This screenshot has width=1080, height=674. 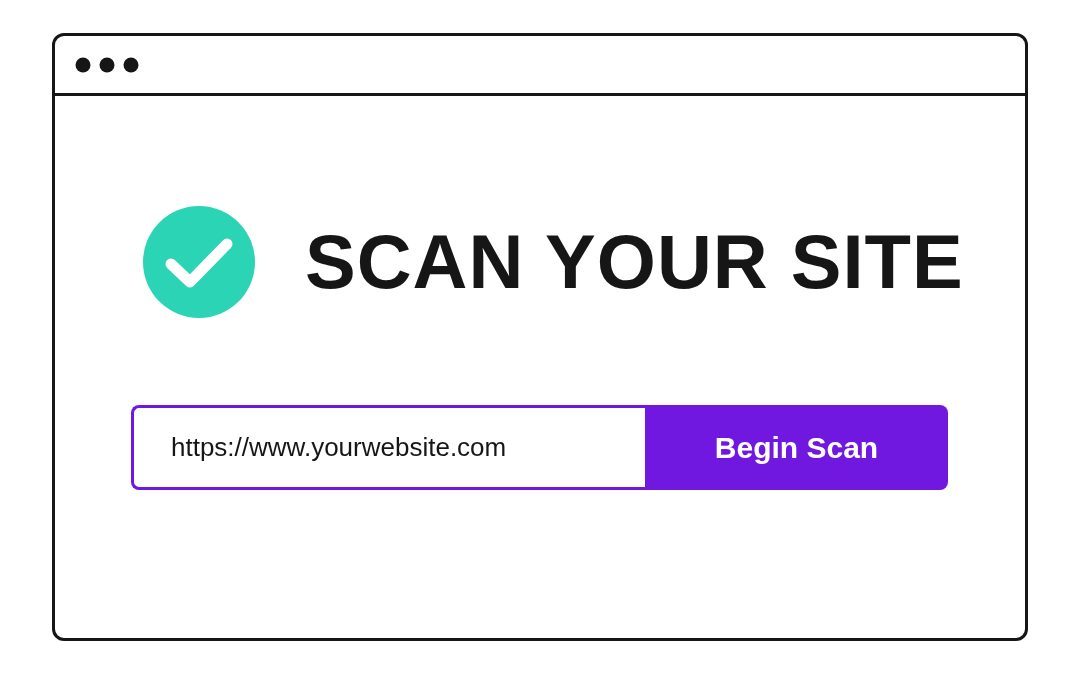 I want to click on page-heading: SCAN YOUR SITE, so click(x=634, y=262).